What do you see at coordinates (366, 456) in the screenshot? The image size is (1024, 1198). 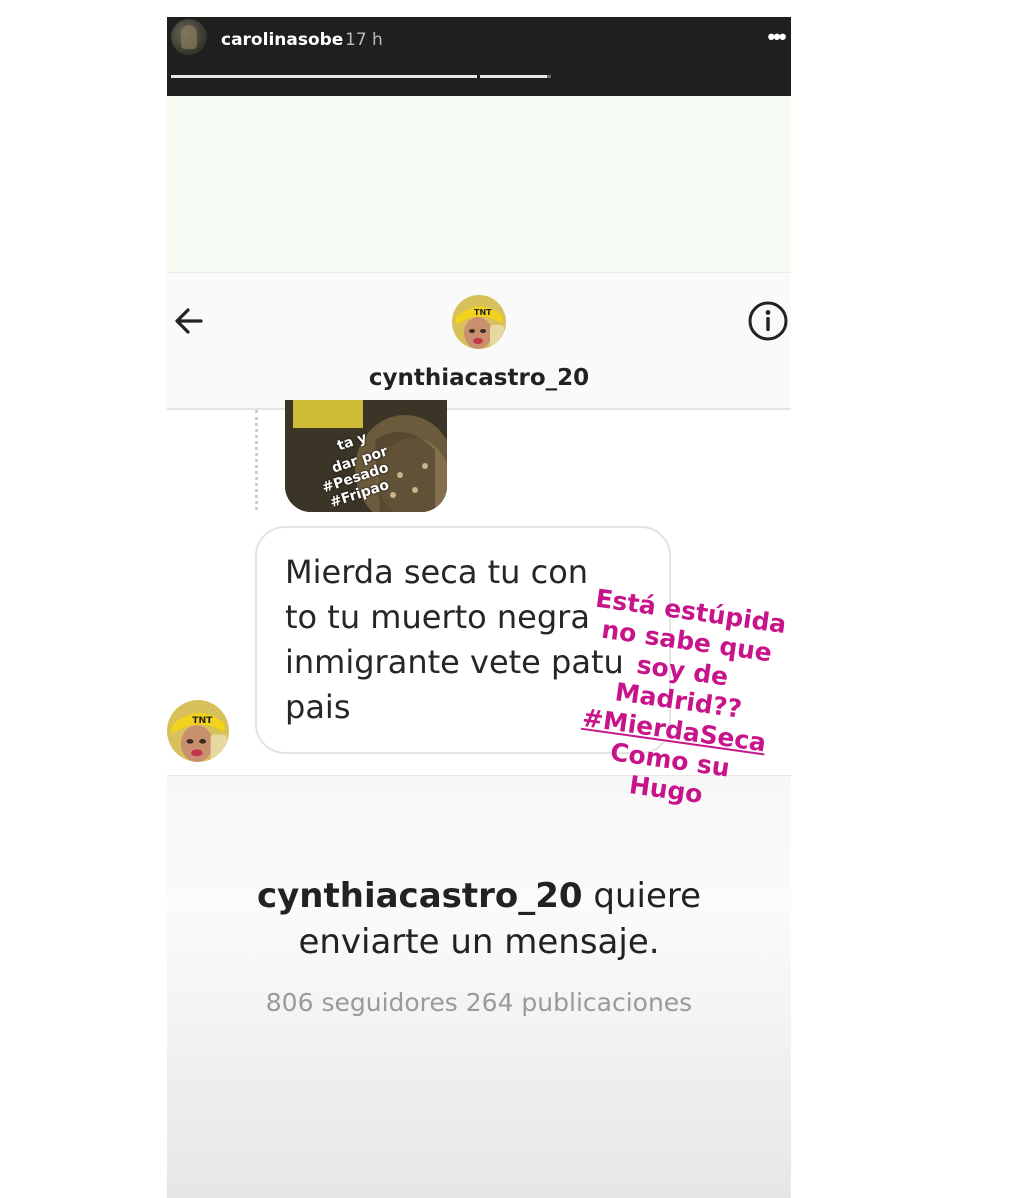 I see `shared-story-thumbnail: ta y dar por #Pesado #Fripao` at bounding box center [366, 456].